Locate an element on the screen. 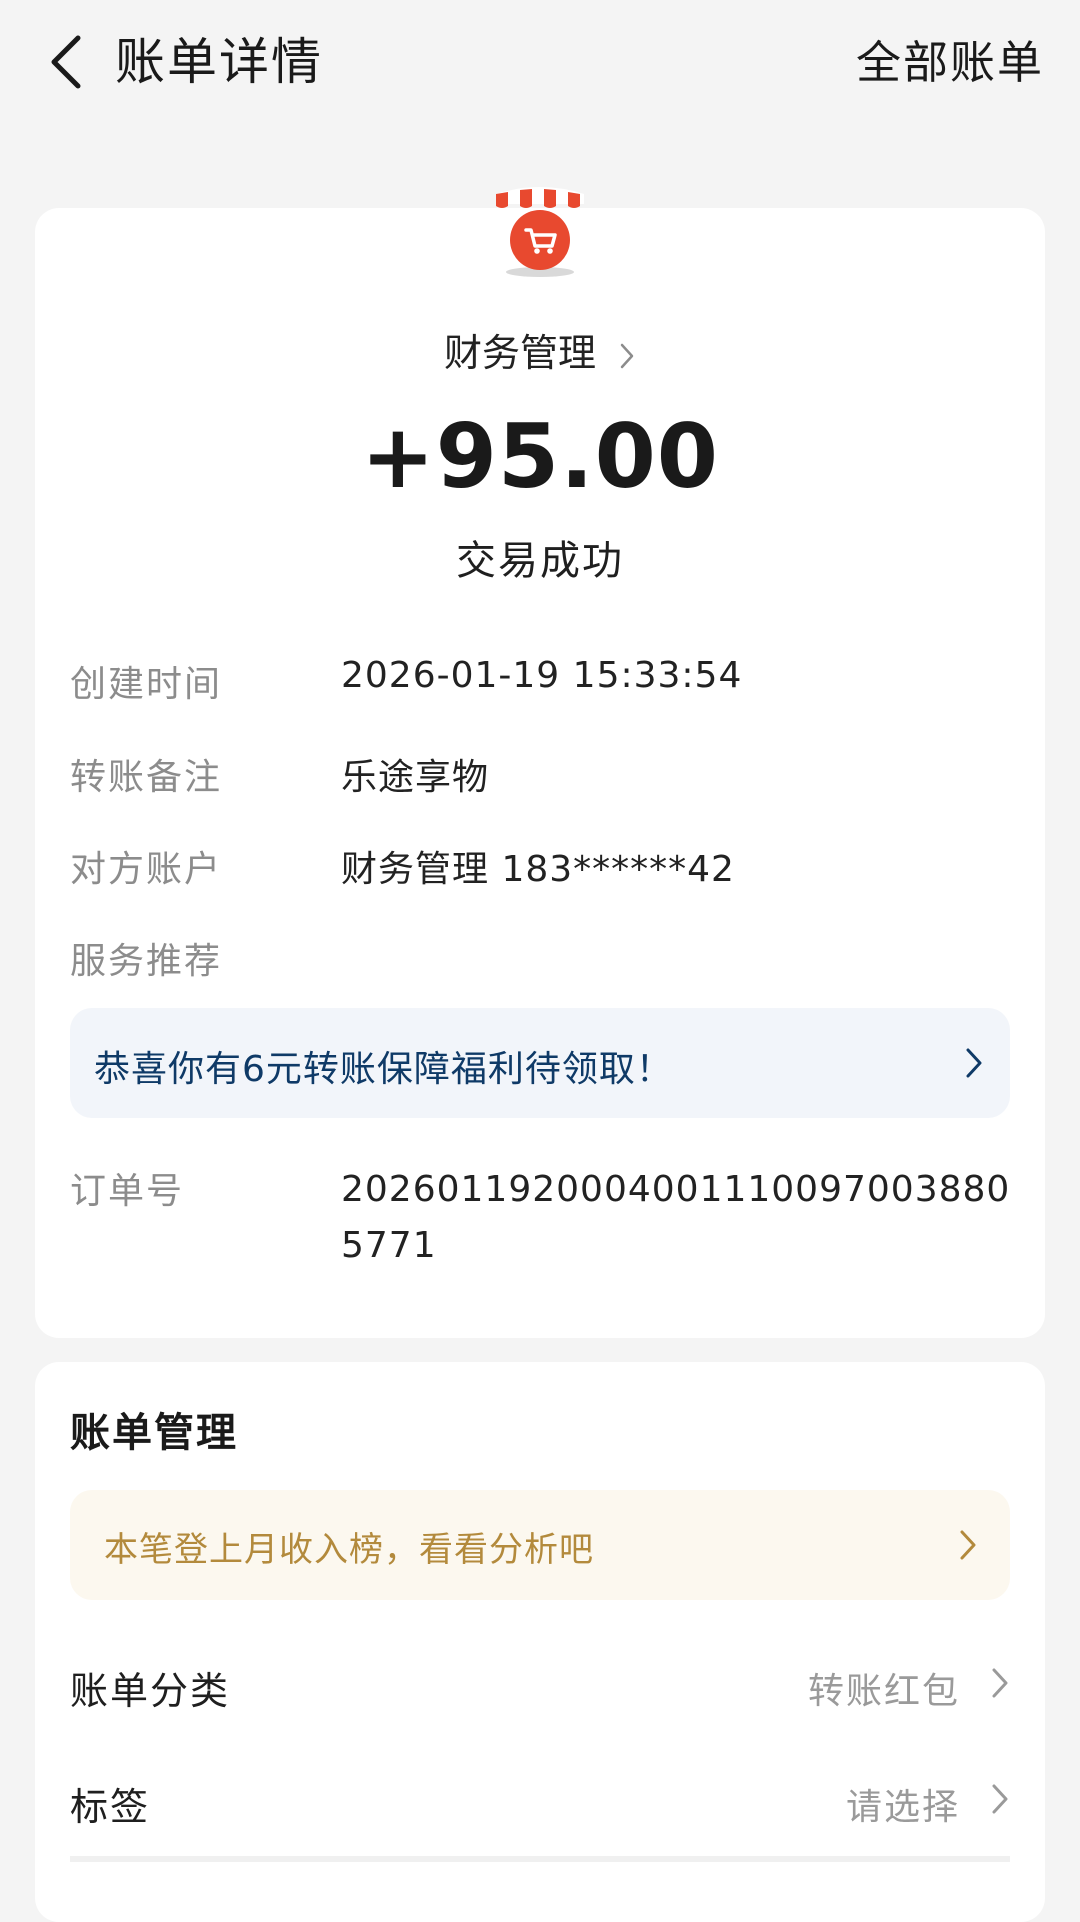 The width and height of the screenshot is (1080, 1922). counterparty-label: 对方账户 is located at coordinates (146, 866).